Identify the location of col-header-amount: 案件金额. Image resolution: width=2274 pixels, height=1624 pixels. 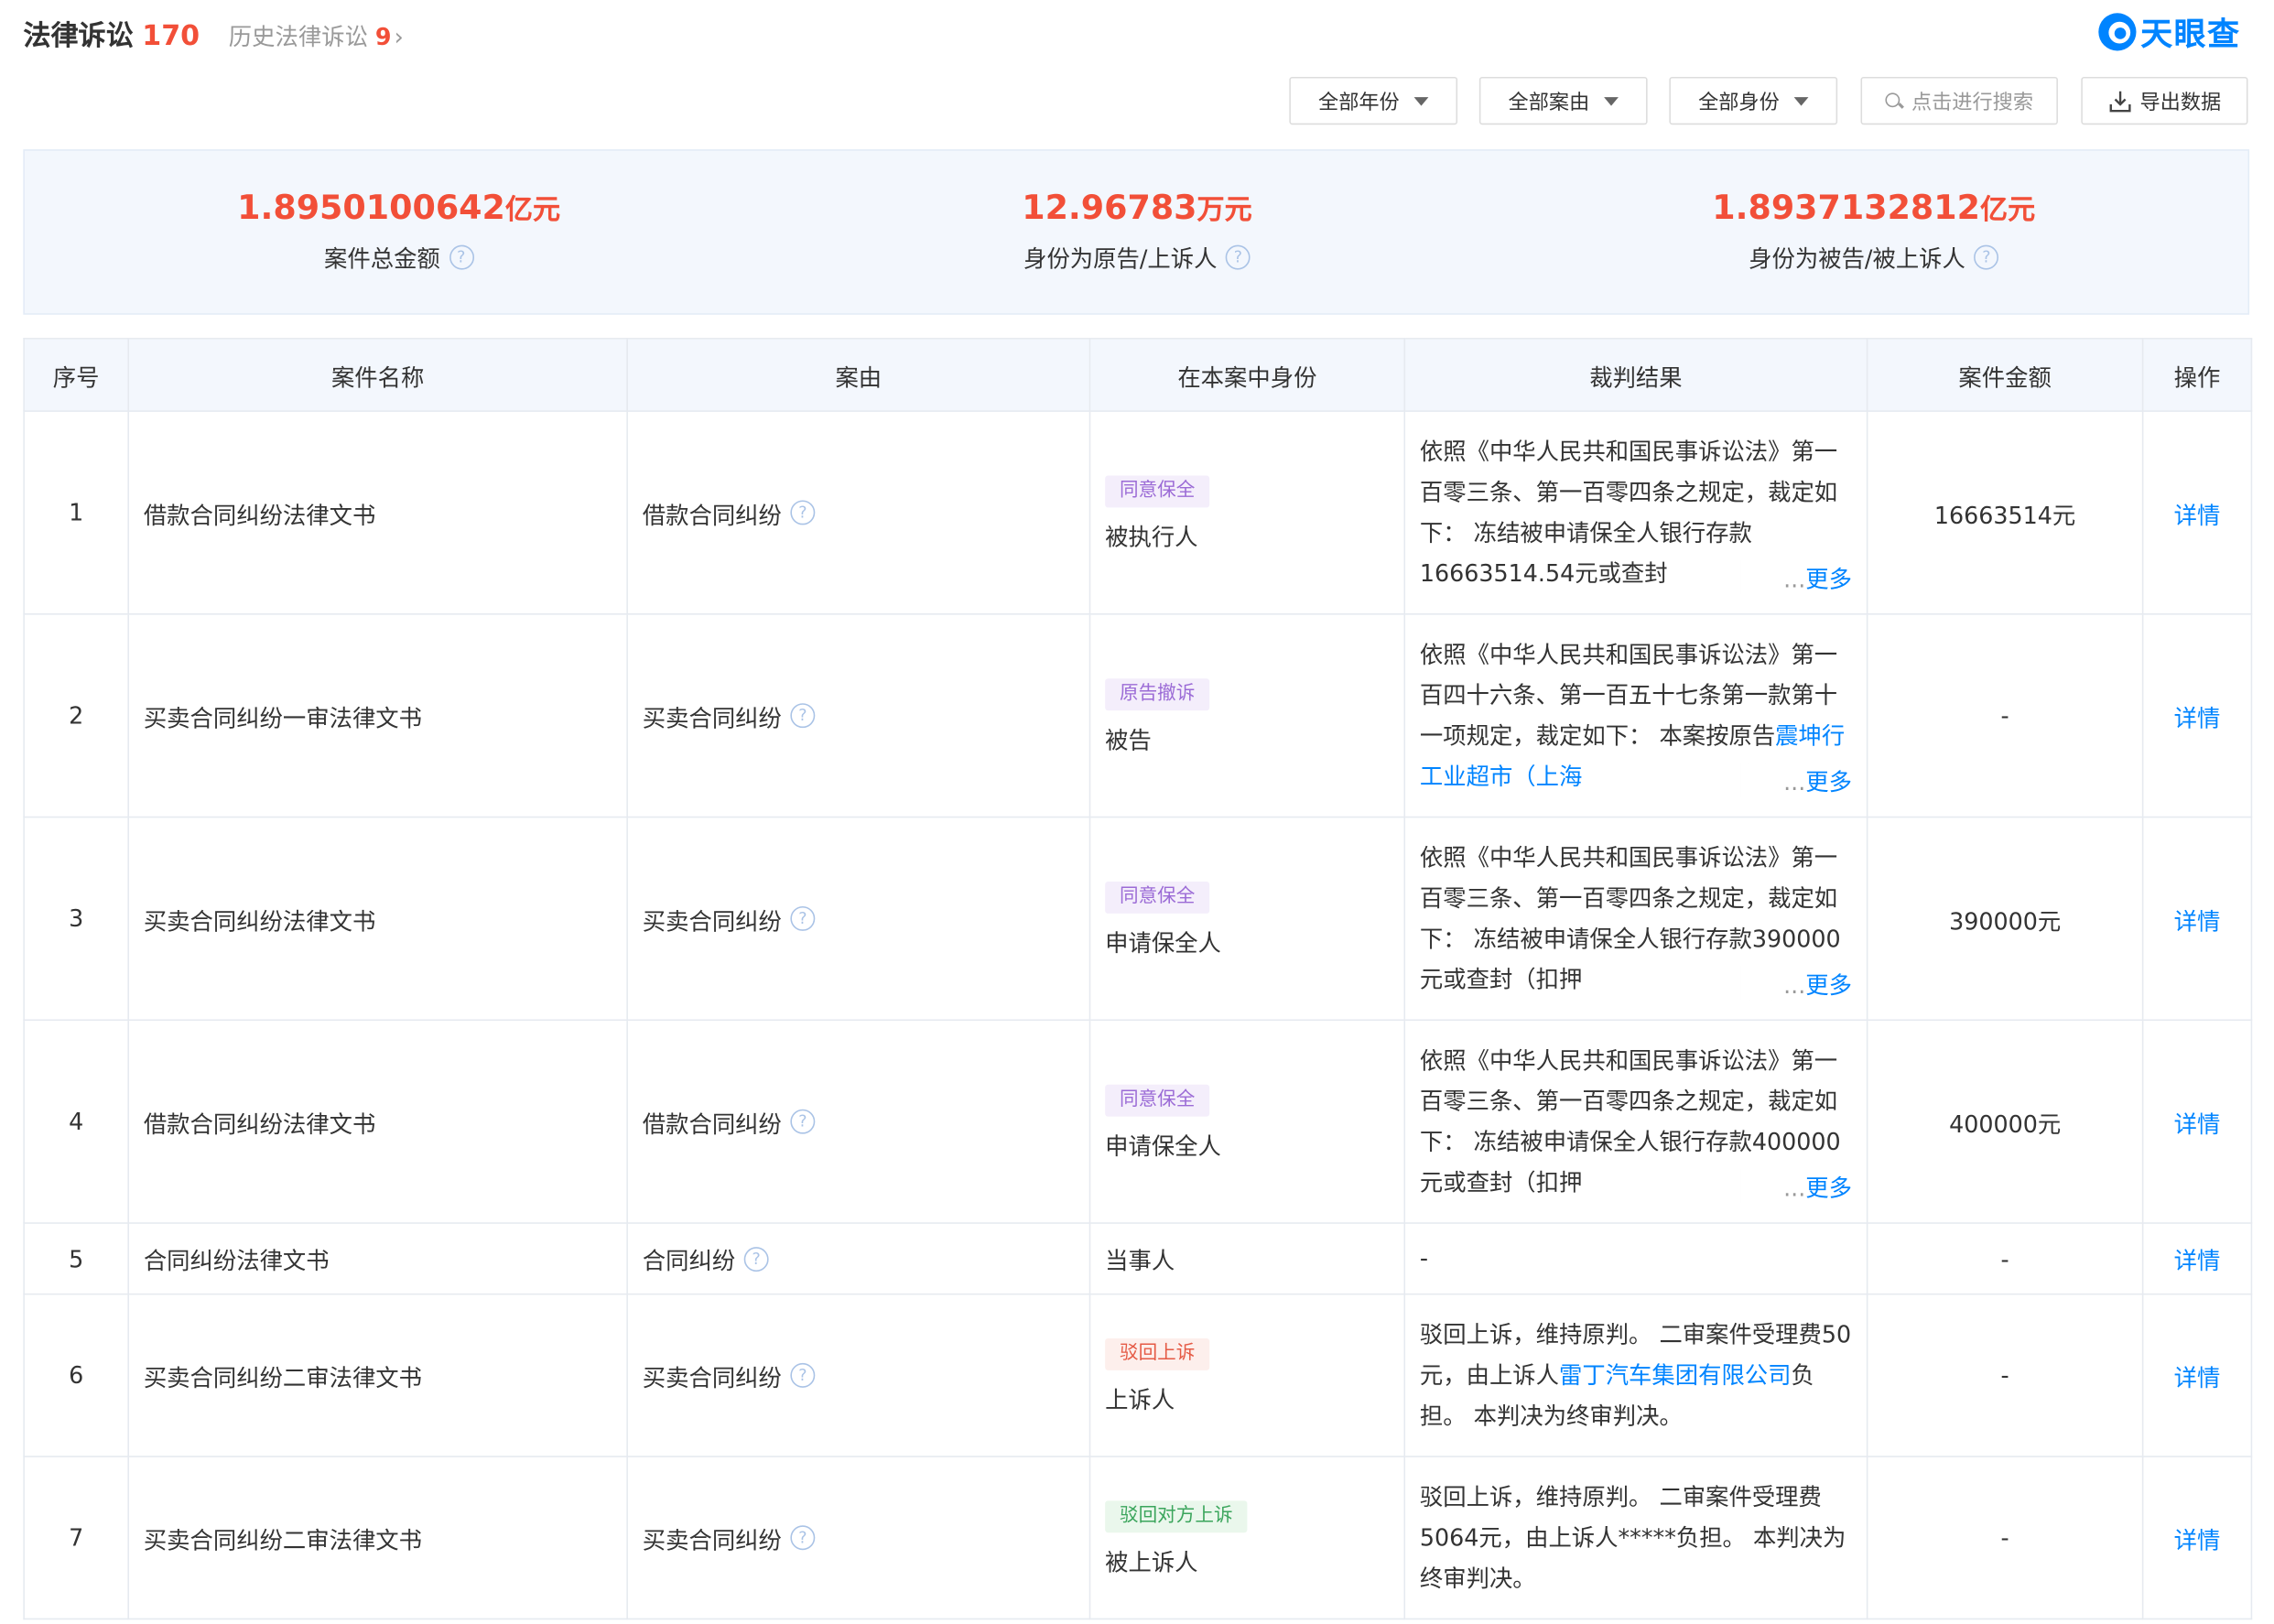
(2005, 375).